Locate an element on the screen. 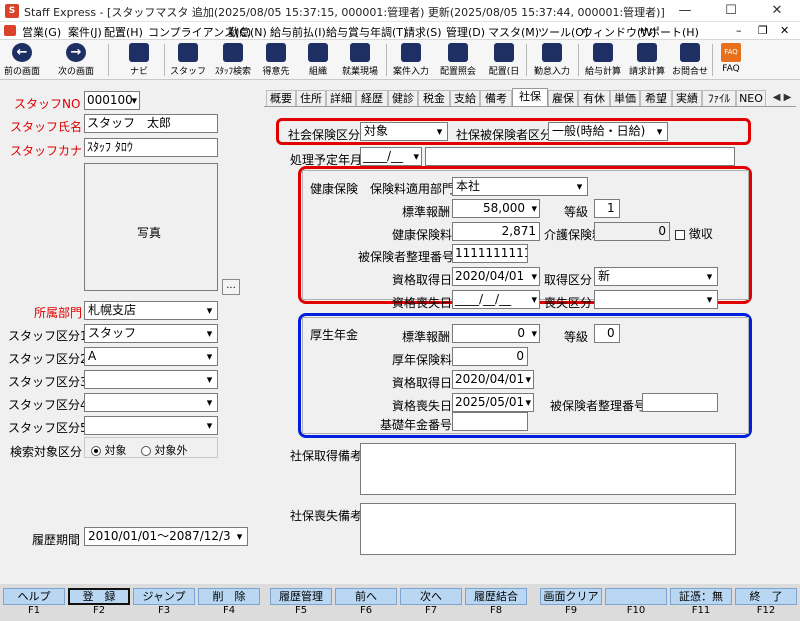 The width and height of the screenshot is (800, 621). class3-select: ▾ is located at coordinates (151, 379).